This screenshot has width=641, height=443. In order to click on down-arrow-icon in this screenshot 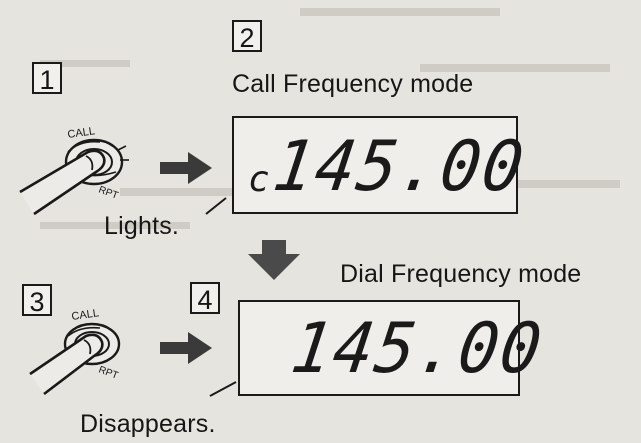, I will do `click(274, 260)`.